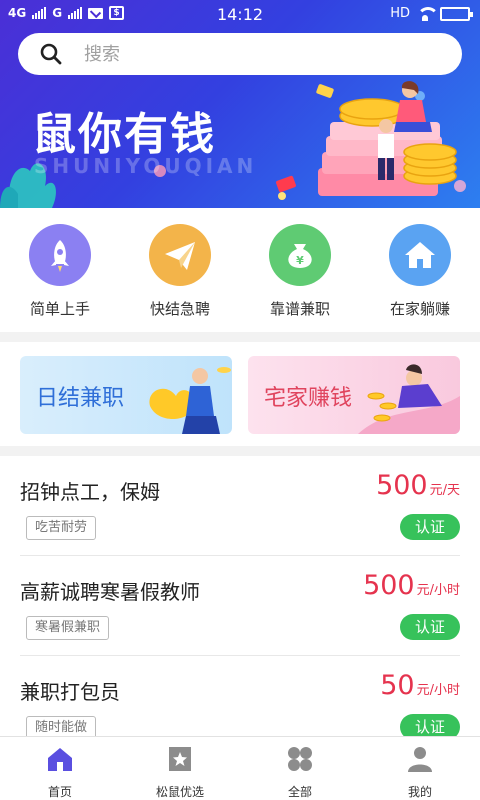 Image resolution: width=480 pixels, height=800 pixels. What do you see at coordinates (179, 309) in the screenshot?
I see `category-label: 快结急聘` at bounding box center [179, 309].